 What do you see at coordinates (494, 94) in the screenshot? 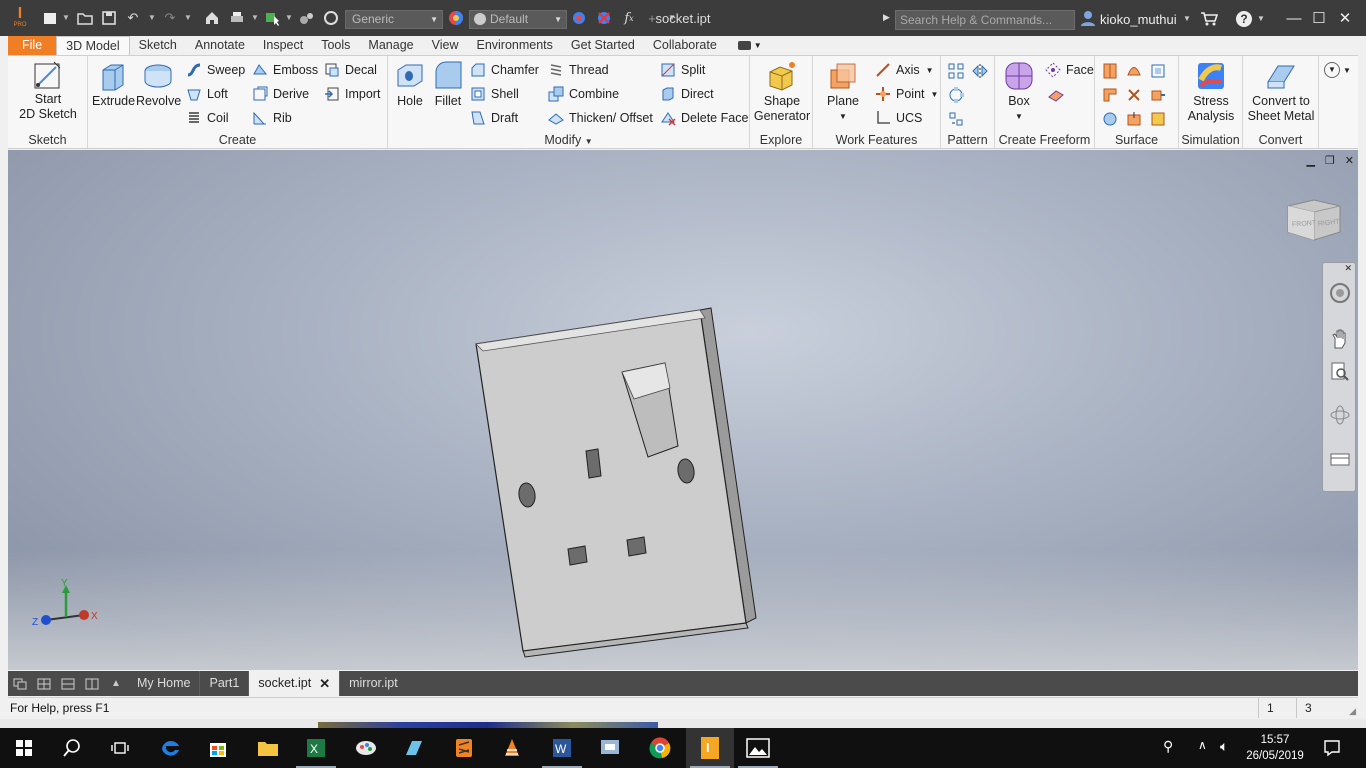
I see `shell-button: Shell` at bounding box center [494, 94].